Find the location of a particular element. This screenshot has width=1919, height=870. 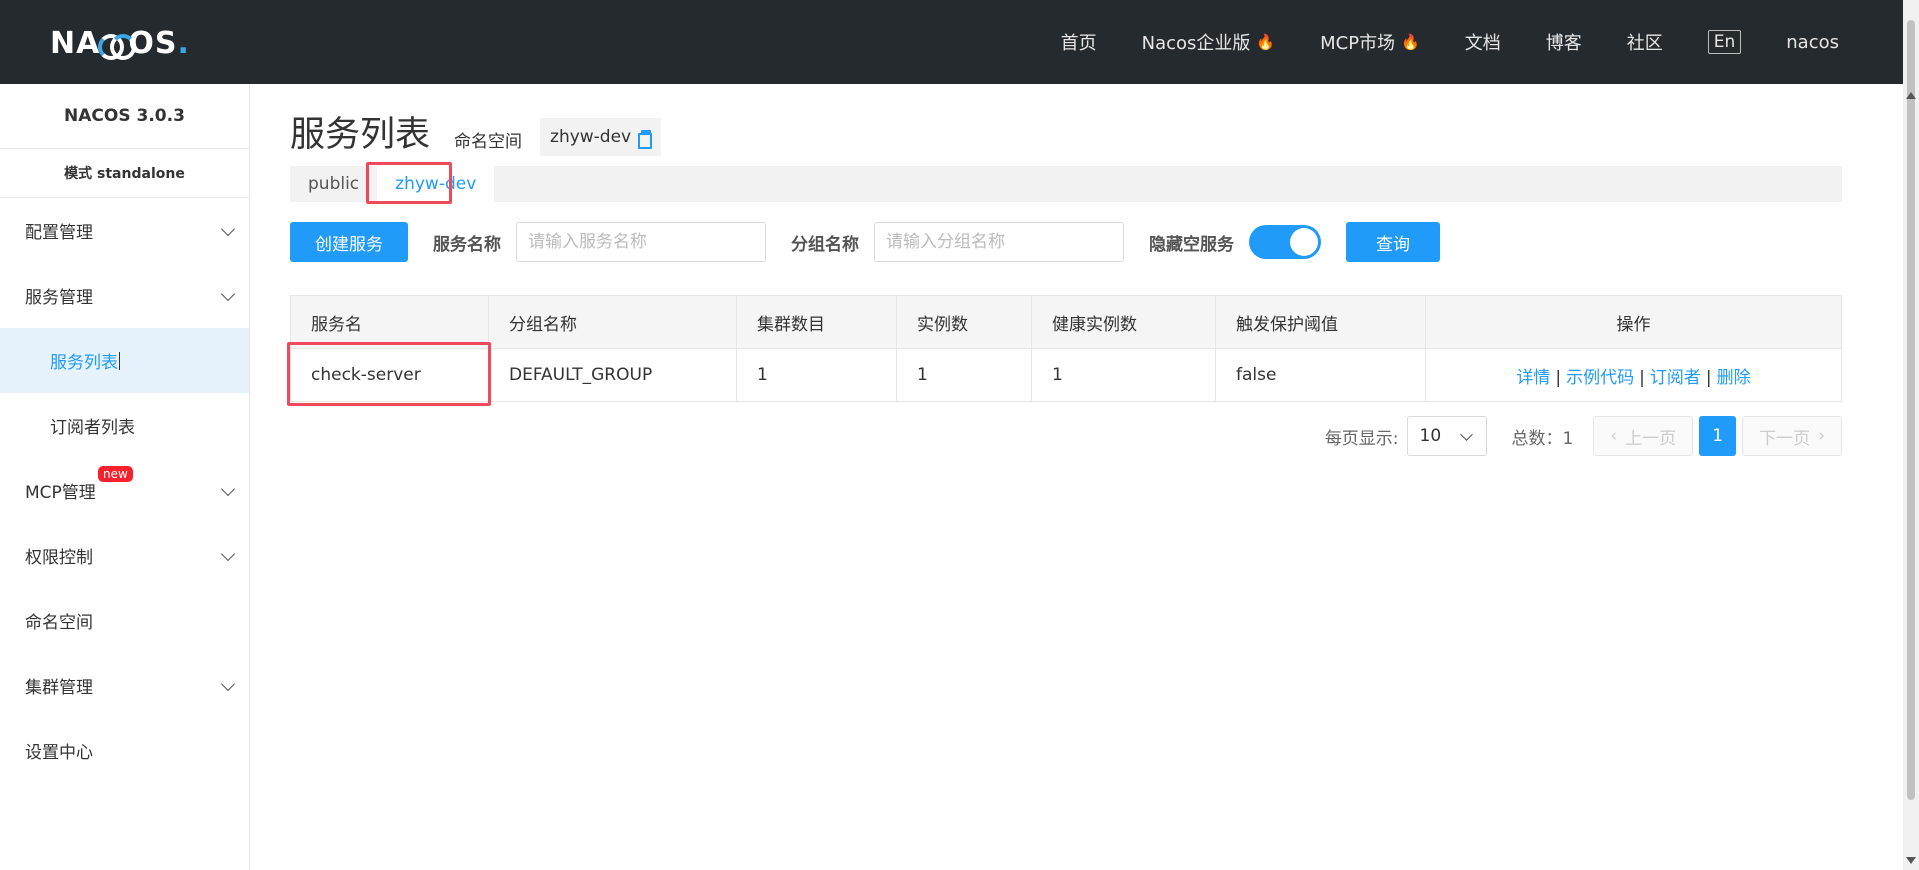

sidebar-item-cluster: 集群管理 is located at coordinates (124, 685).